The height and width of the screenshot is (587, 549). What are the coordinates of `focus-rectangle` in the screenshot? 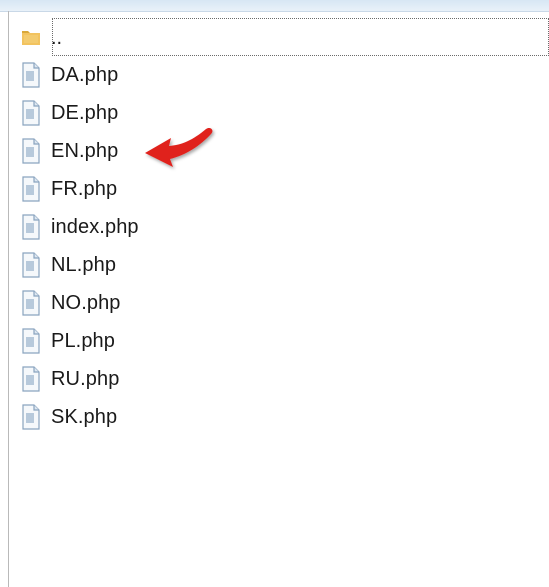 It's located at (300, 37).